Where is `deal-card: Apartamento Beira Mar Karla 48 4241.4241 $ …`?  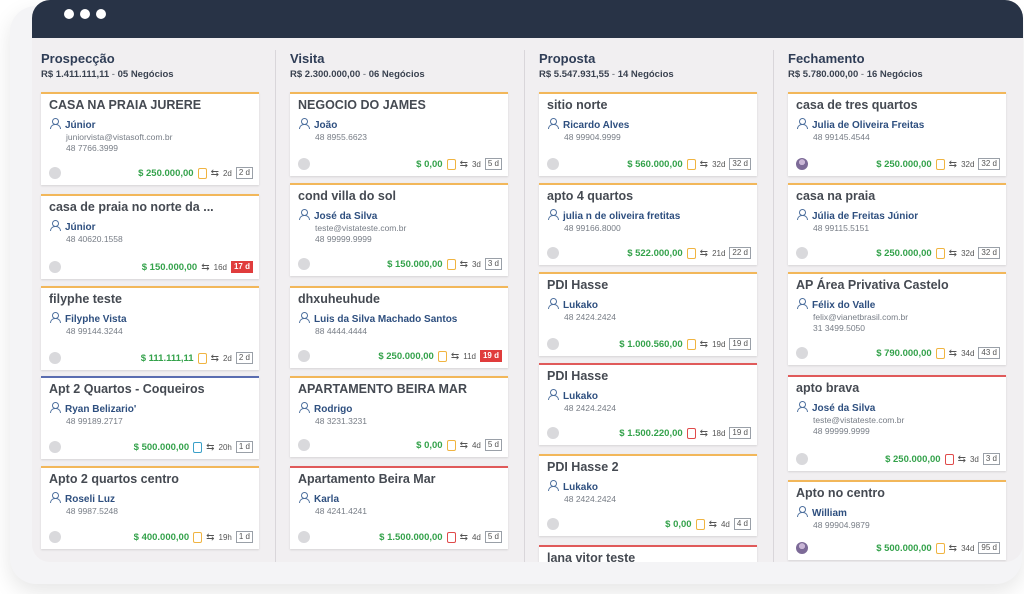 deal-card: Apartamento Beira Mar Karla 48 4241.4241 $ … is located at coordinates (399, 507).